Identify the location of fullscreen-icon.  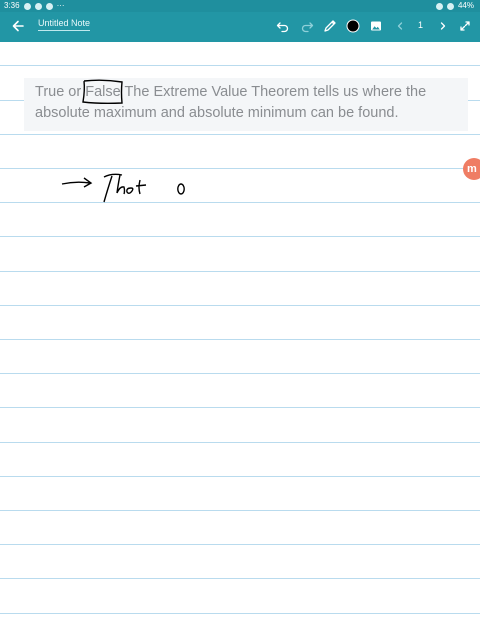
(465, 26).